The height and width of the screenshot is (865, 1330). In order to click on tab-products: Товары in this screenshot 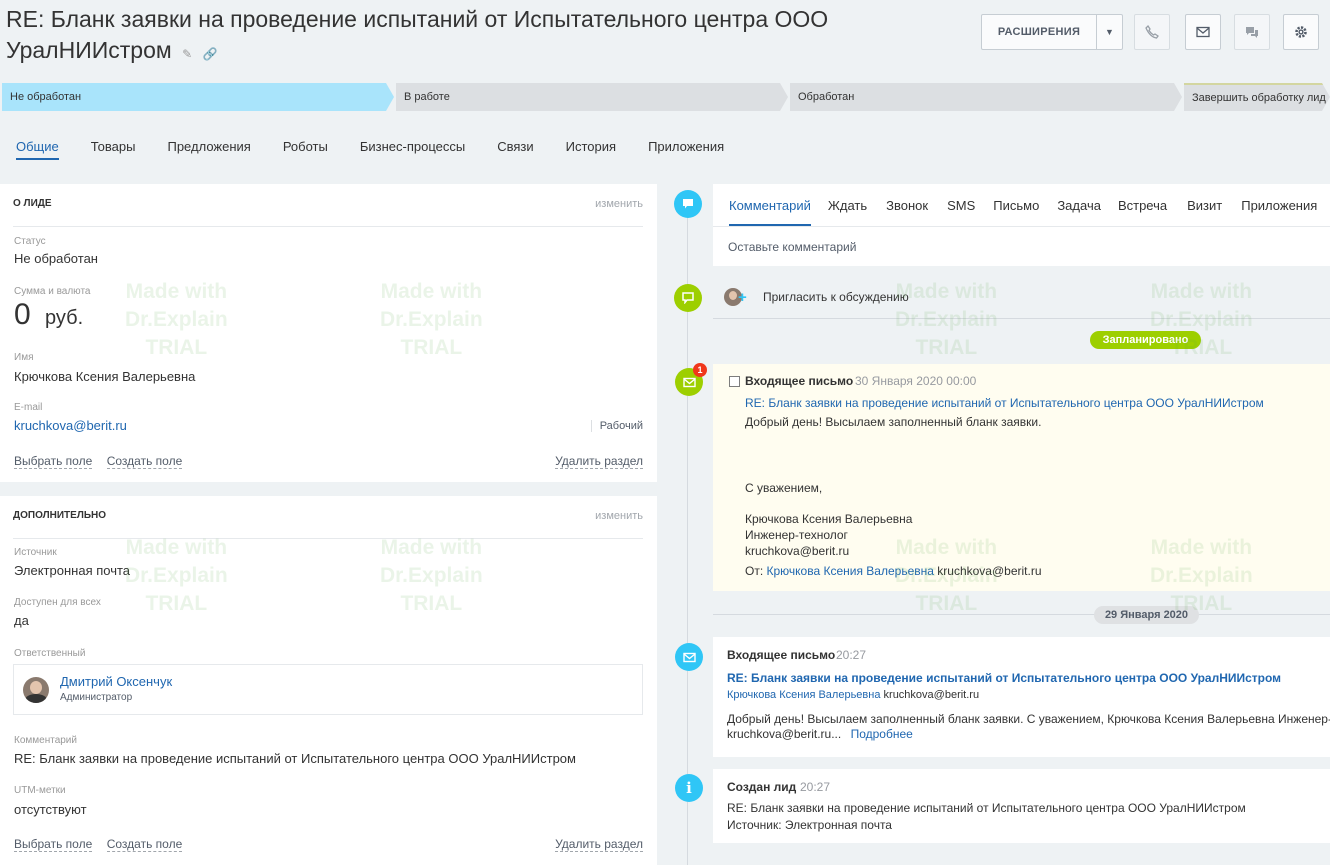, I will do `click(113, 145)`.